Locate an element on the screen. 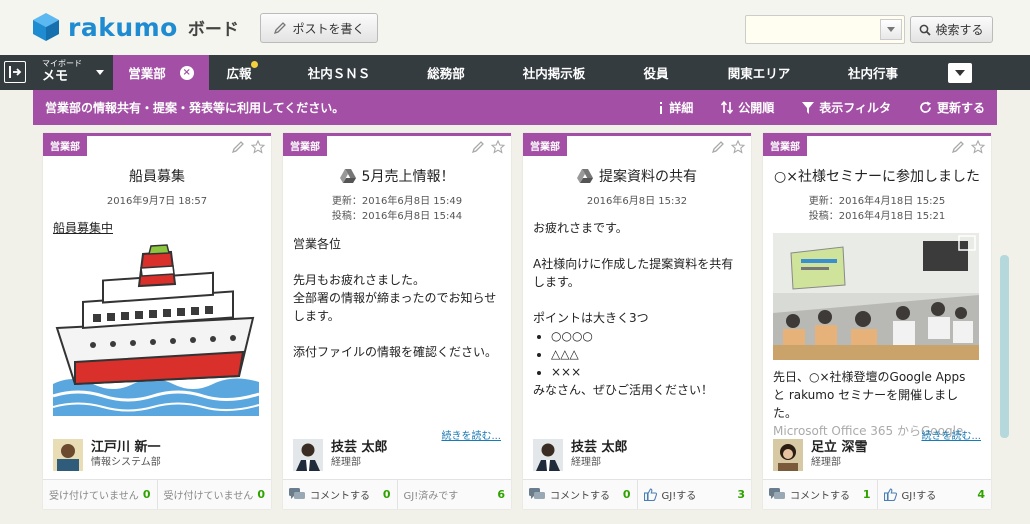 This screenshot has width=1030, height=524. tab-kanto-area: 関東エリア is located at coordinates (759, 72).